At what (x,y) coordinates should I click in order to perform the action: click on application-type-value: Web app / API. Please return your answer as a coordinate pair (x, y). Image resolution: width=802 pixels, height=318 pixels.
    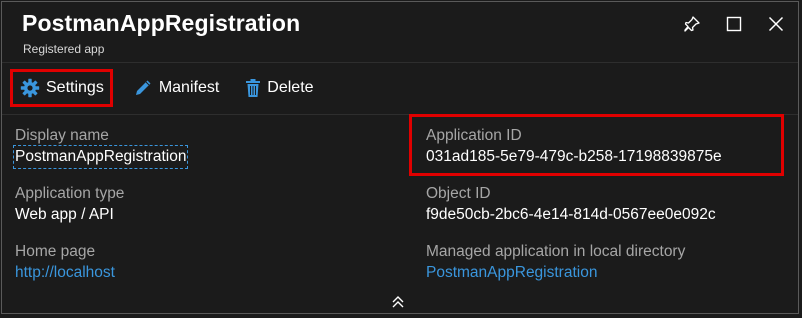
    Looking at the image, I should click on (64, 214).